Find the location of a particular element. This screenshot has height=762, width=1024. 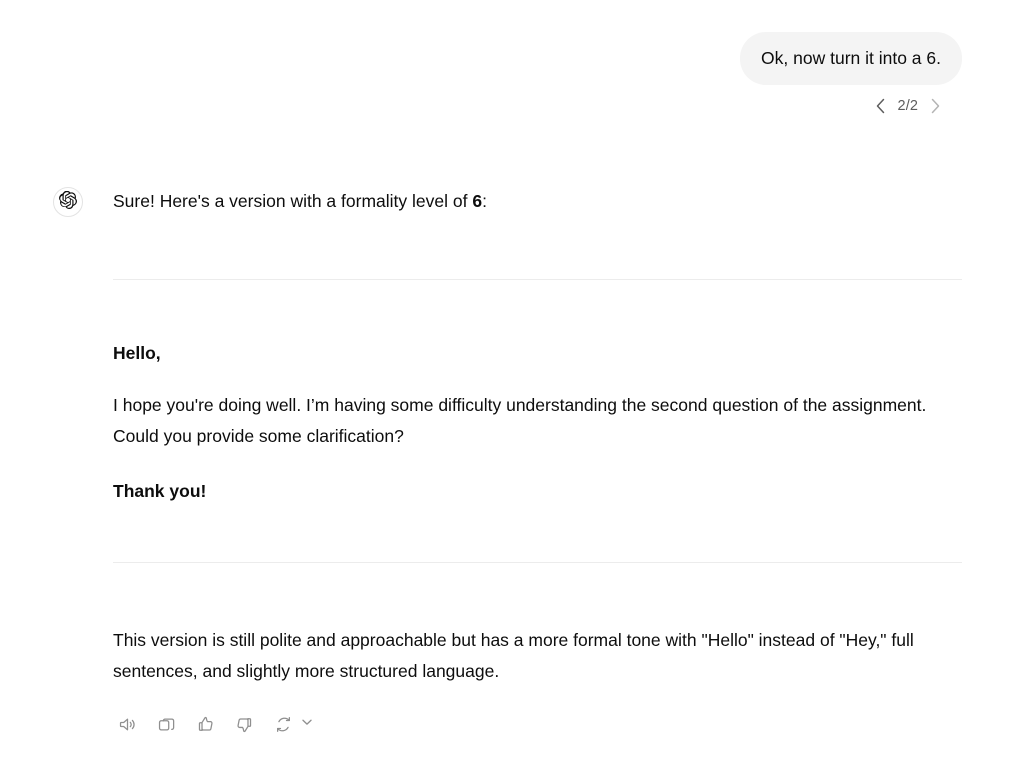

openai-logo-icon is located at coordinates (68, 202).